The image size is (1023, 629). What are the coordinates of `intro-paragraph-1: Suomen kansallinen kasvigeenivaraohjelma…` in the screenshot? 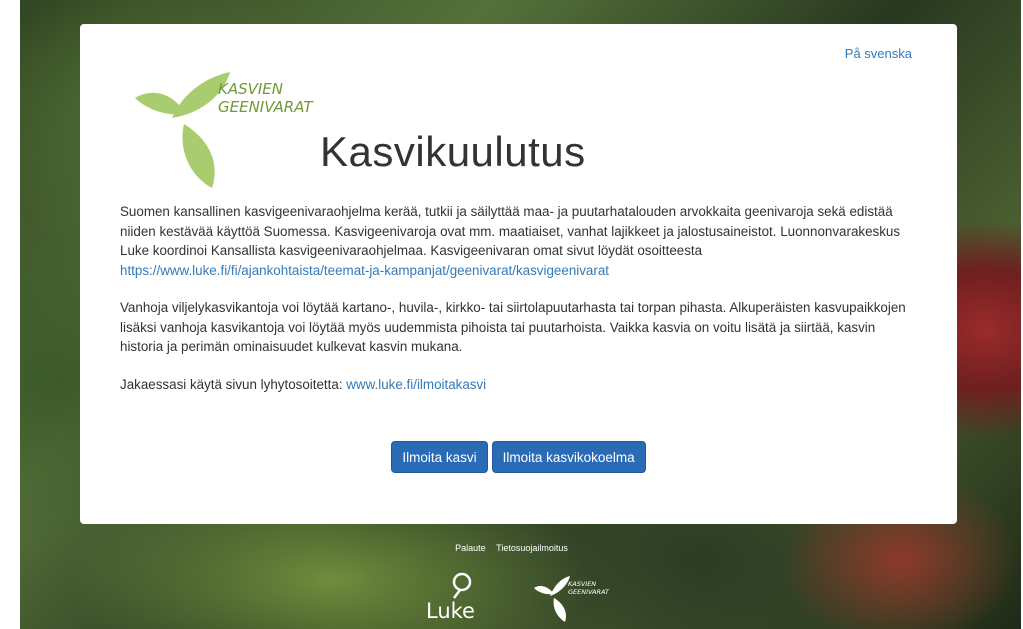 It's located at (510, 241).